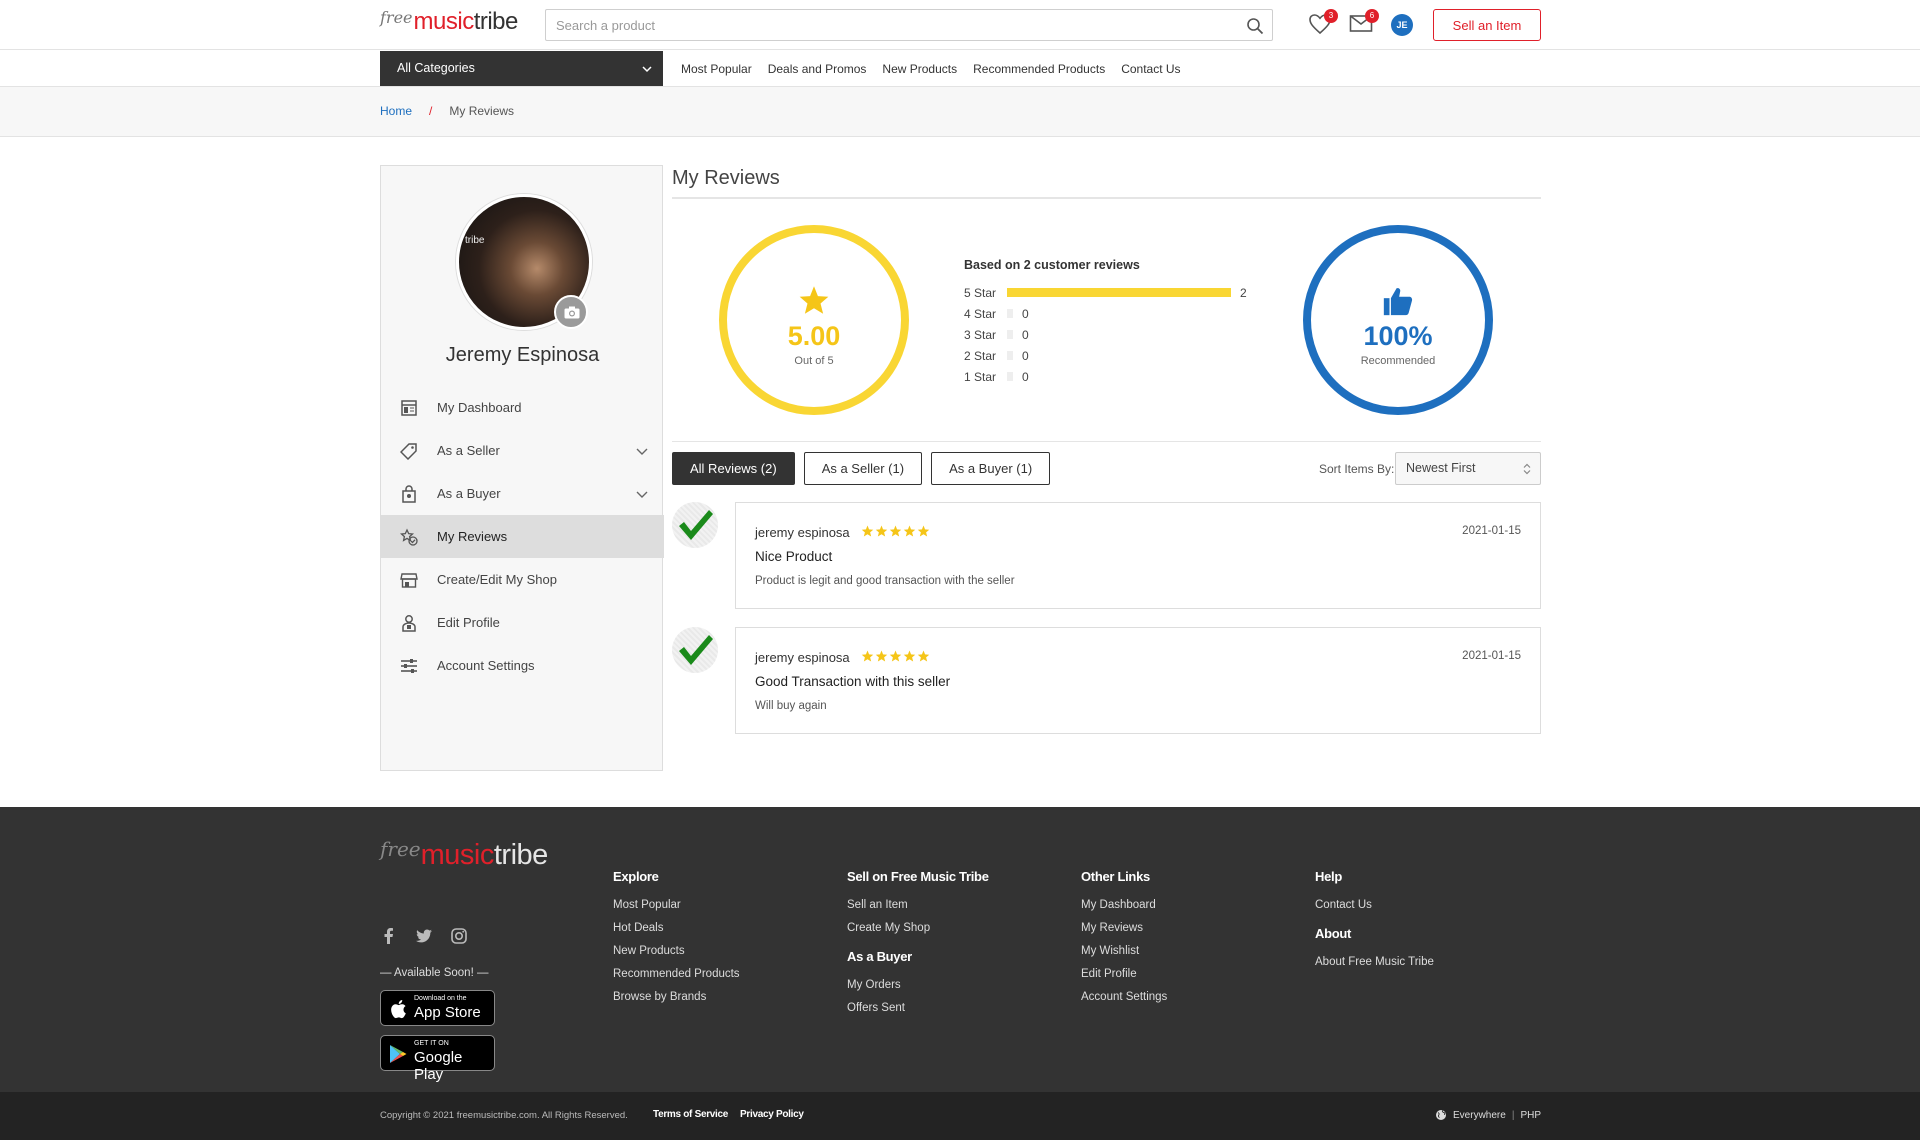 Image resolution: width=1920 pixels, height=1140 pixels. What do you see at coordinates (1402, 25) in the screenshot?
I see `user-avatar: JE` at bounding box center [1402, 25].